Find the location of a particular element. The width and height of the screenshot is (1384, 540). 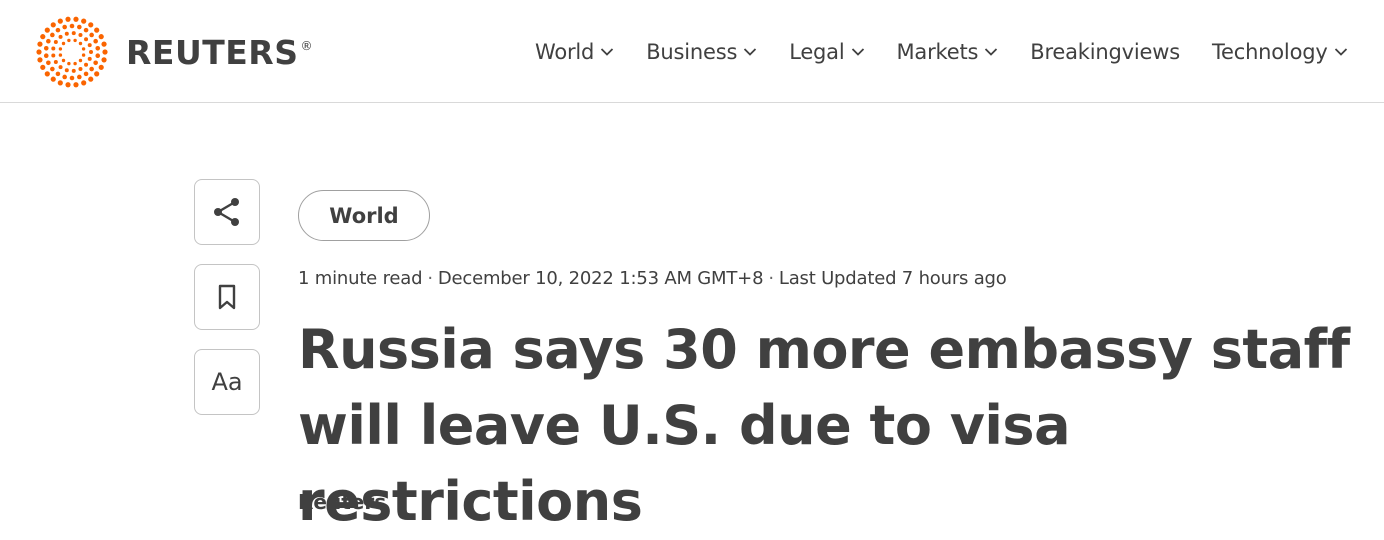

nav-item-label: Breakingviews is located at coordinates (1105, 51).